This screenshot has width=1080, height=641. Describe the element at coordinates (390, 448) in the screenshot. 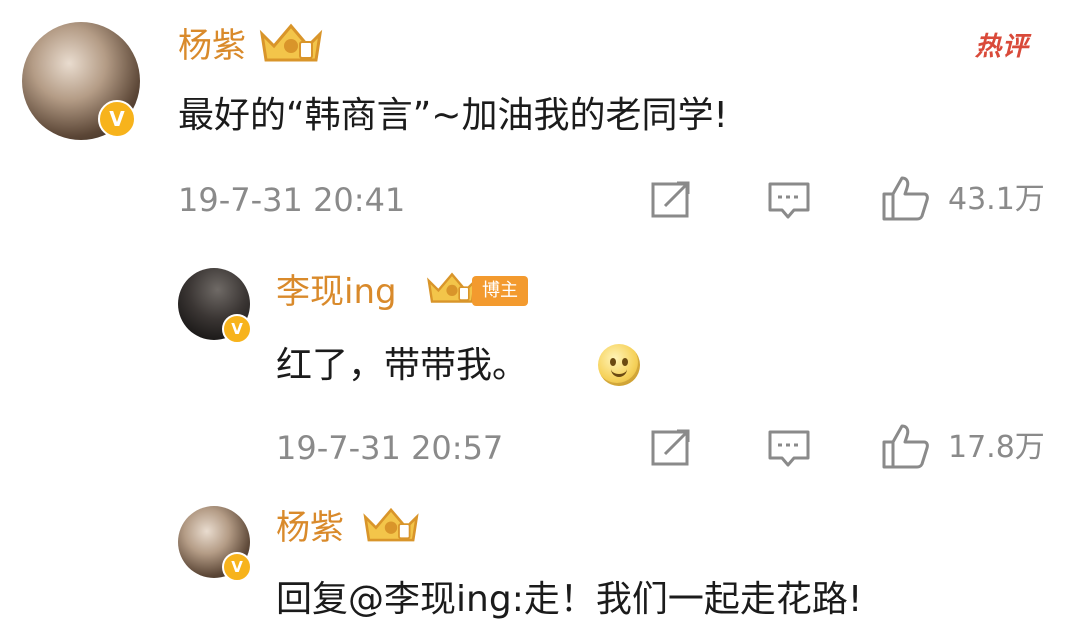

I see `timestamp: 19-7-31 20:57` at that location.